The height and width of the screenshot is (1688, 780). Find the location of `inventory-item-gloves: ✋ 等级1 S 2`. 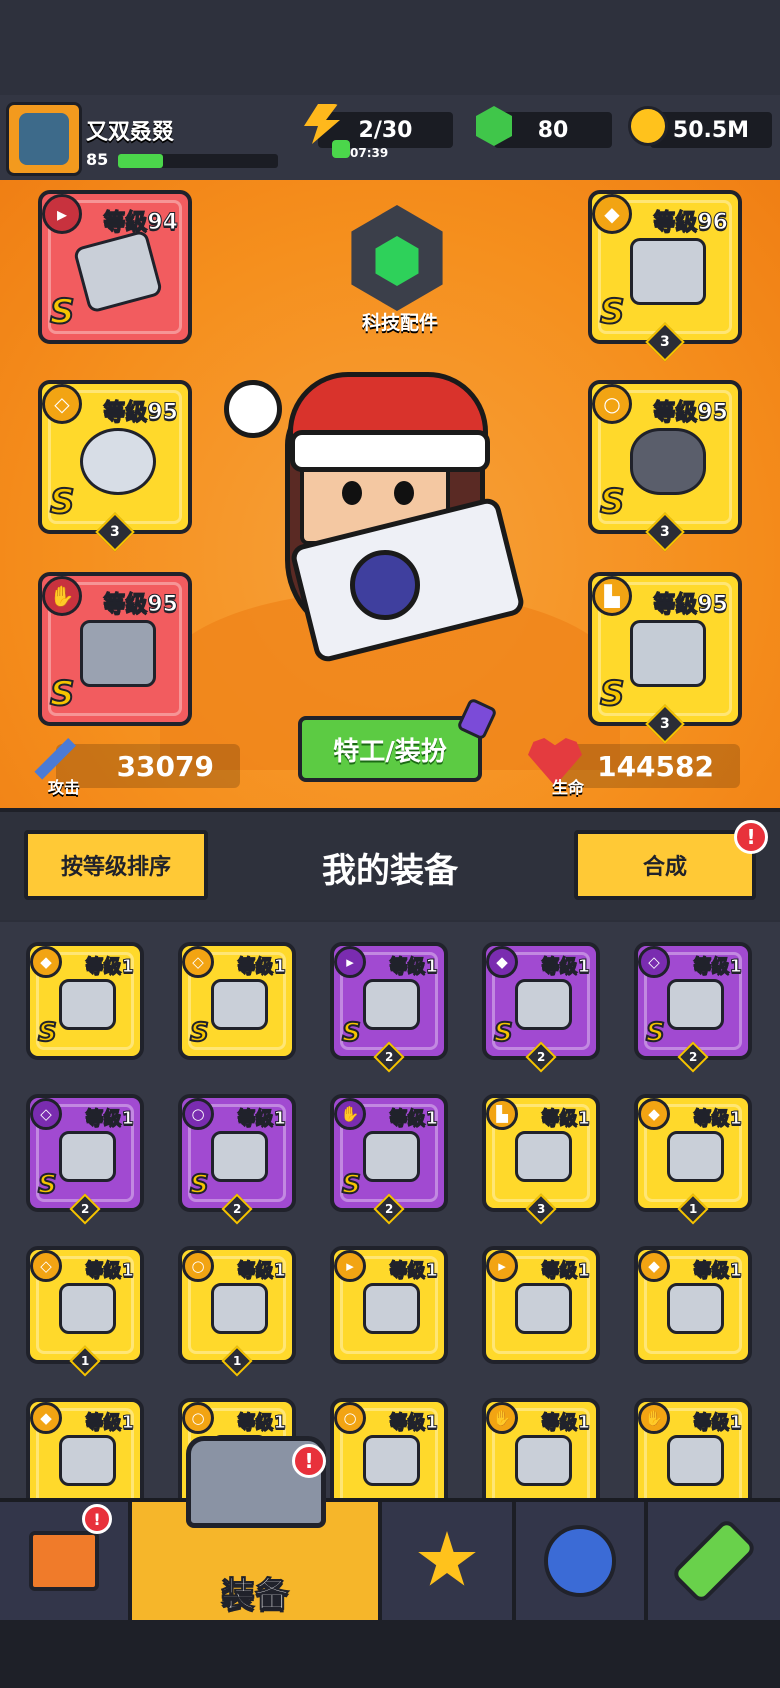

inventory-item-gloves: ✋ 等级1 S 2 is located at coordinates (389, 1159).